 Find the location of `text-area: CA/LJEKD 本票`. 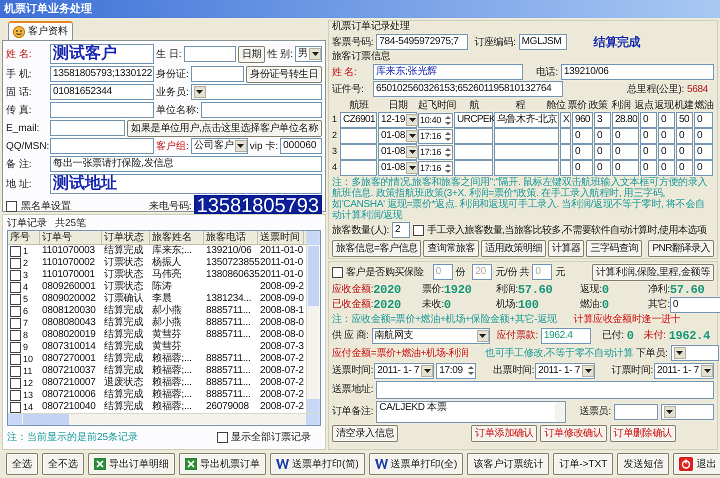

text-area: CA/LJEKD 本票 is located at coordinates (471, 411).